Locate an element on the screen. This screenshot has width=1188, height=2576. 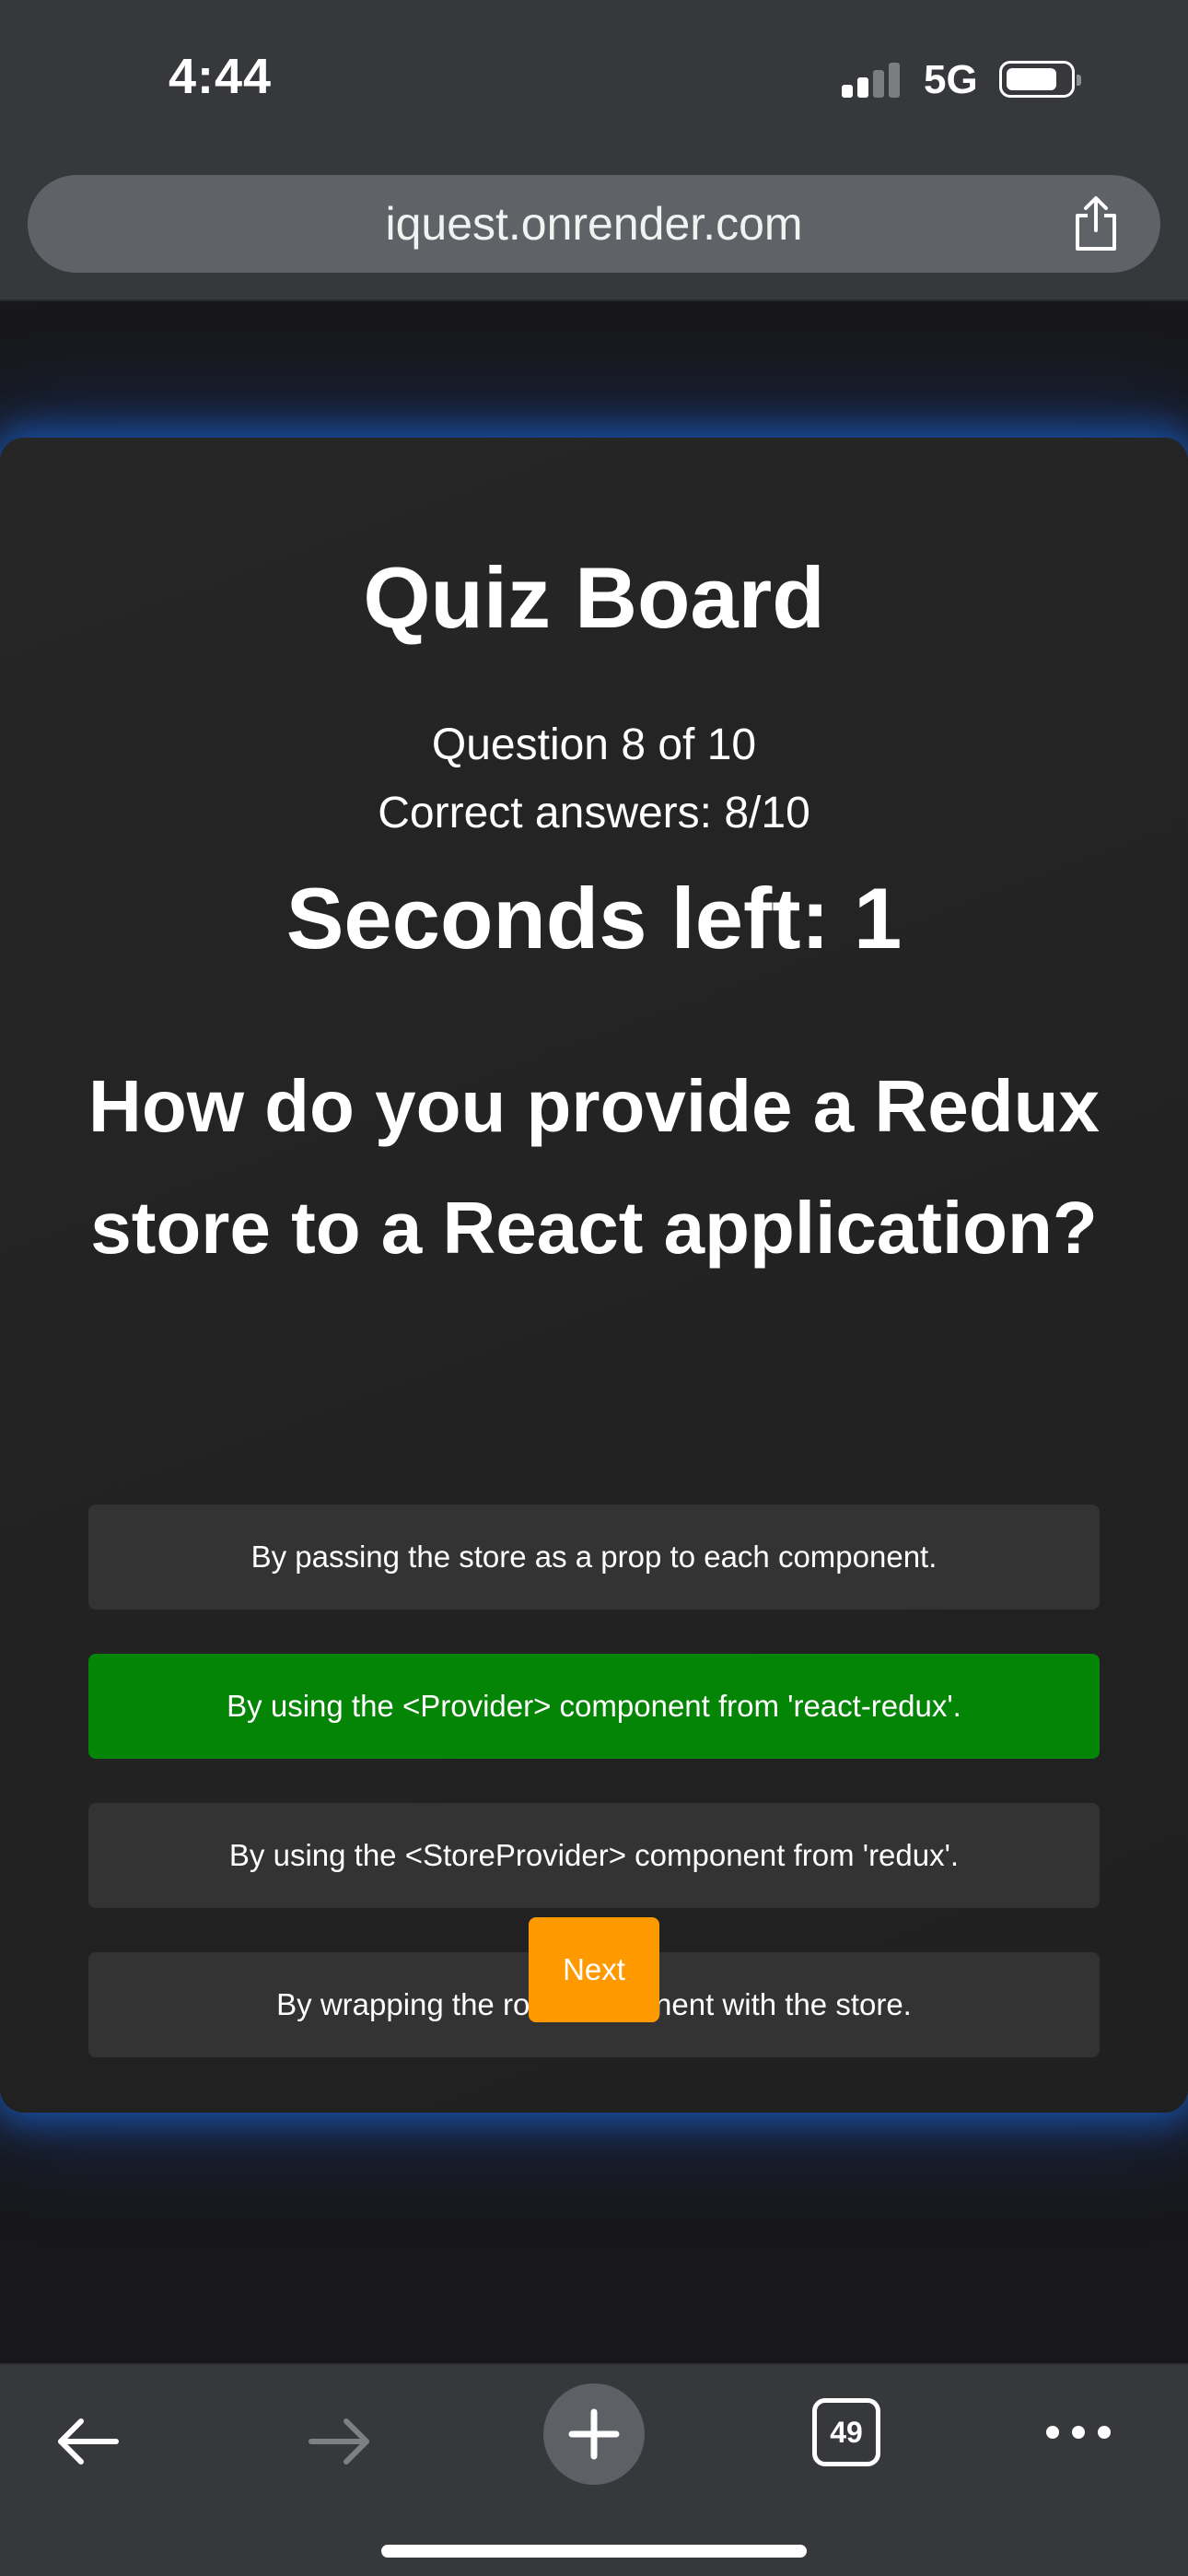
correct-answers-count: Correct answers: 8/10 is located at coordinates (594, 813).